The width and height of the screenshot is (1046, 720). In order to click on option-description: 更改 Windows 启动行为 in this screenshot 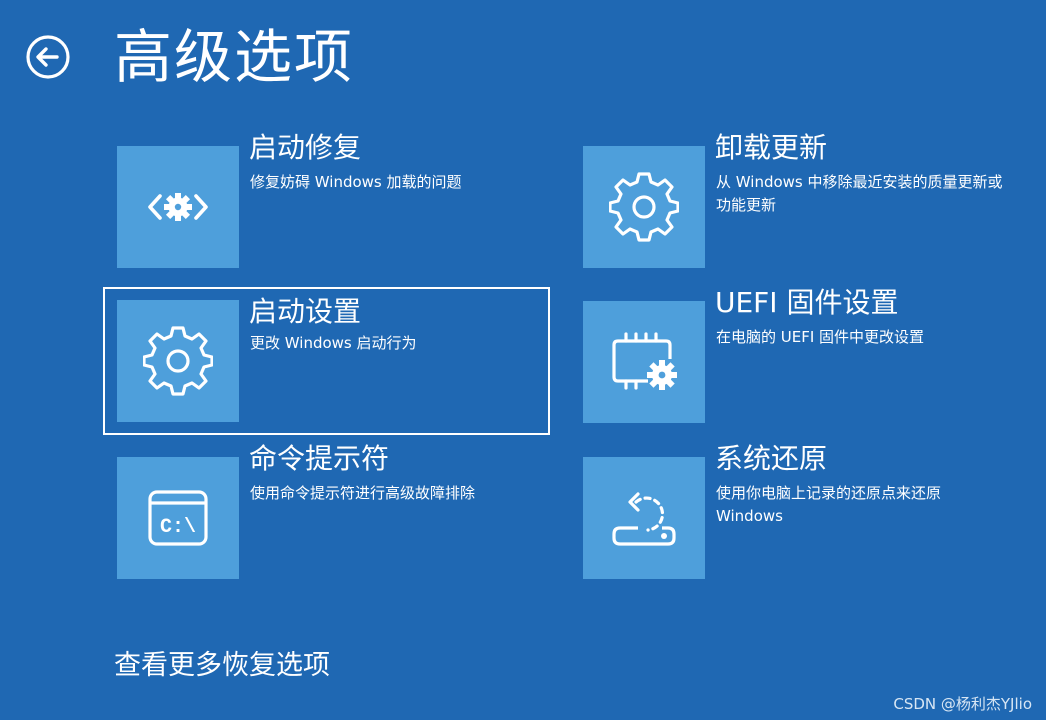, I will do `click(333, 343)`.